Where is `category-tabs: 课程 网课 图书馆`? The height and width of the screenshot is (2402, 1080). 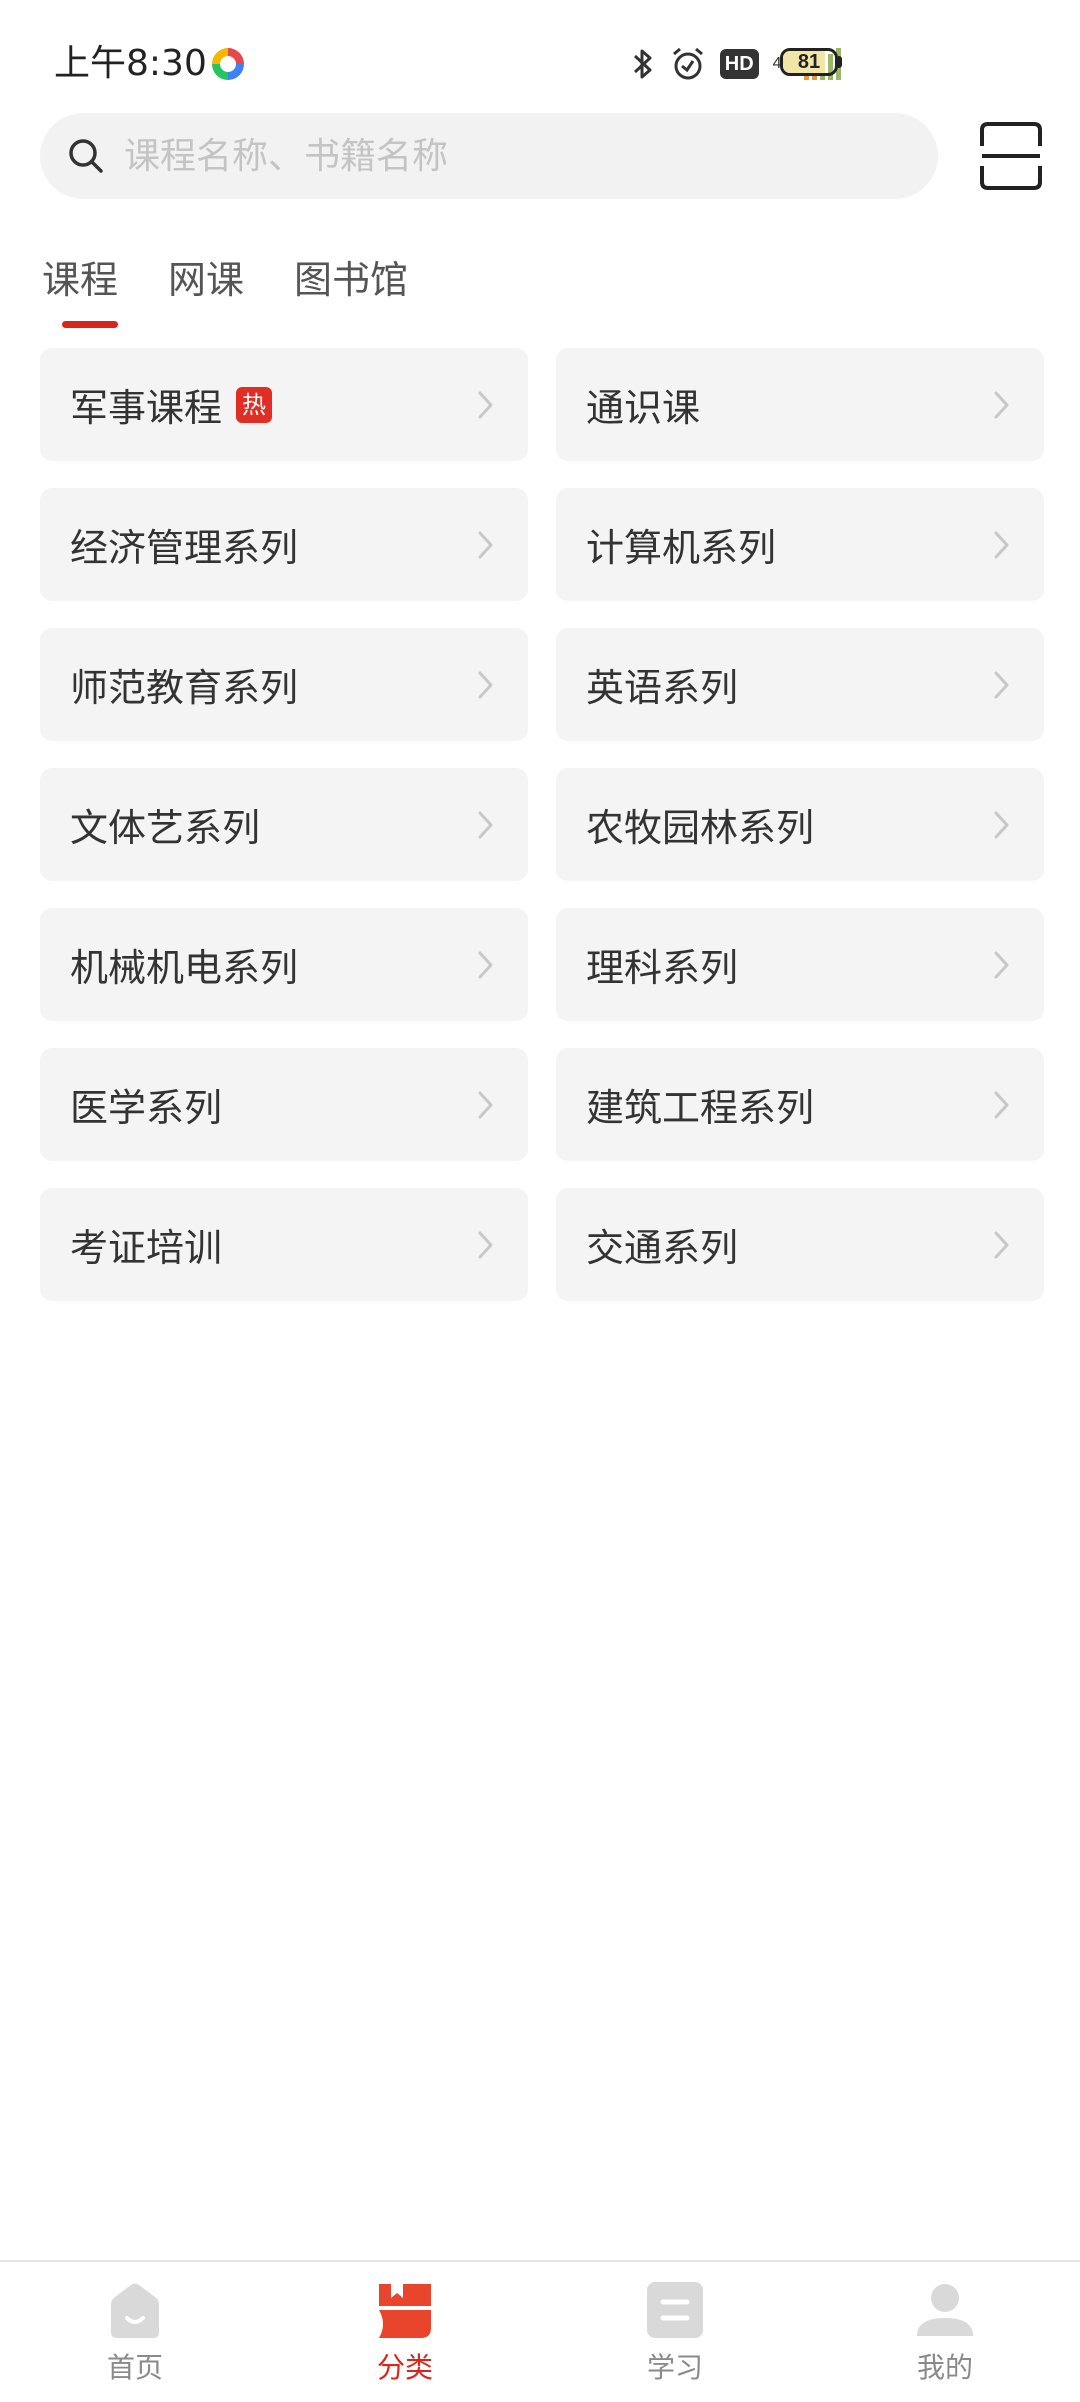 category-tabs: 课程 网课 图书馆 is located at coordinates (250, 279).